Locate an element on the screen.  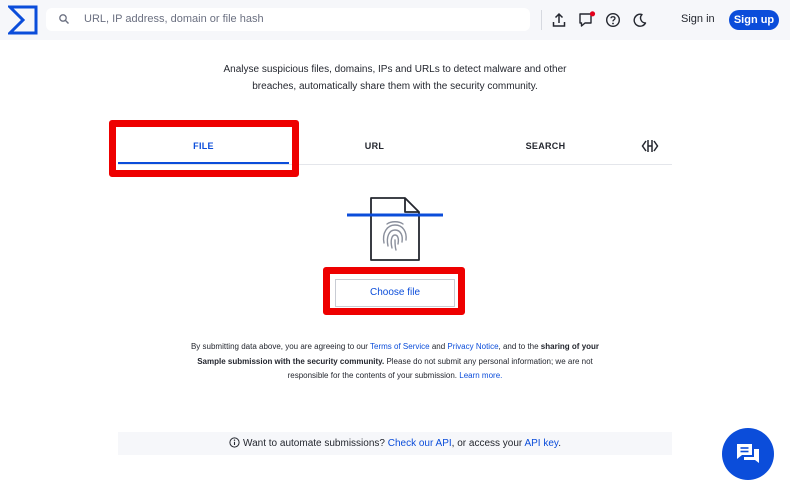
tab-url: URL is located at coordinates (374, 146).